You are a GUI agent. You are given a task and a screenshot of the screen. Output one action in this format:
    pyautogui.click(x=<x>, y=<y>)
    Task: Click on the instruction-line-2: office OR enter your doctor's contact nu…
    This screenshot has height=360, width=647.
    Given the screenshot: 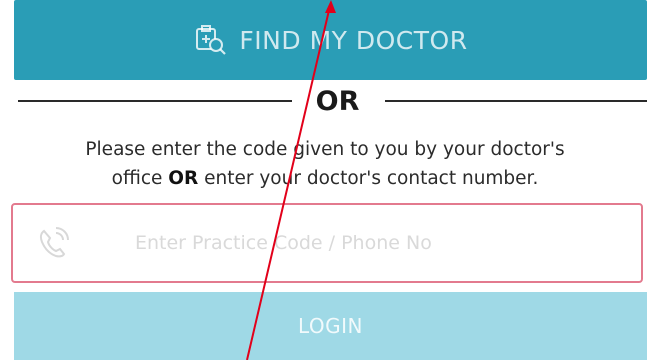 What is the action you would take?
    pyautogui.click(x=325, y=178)
    